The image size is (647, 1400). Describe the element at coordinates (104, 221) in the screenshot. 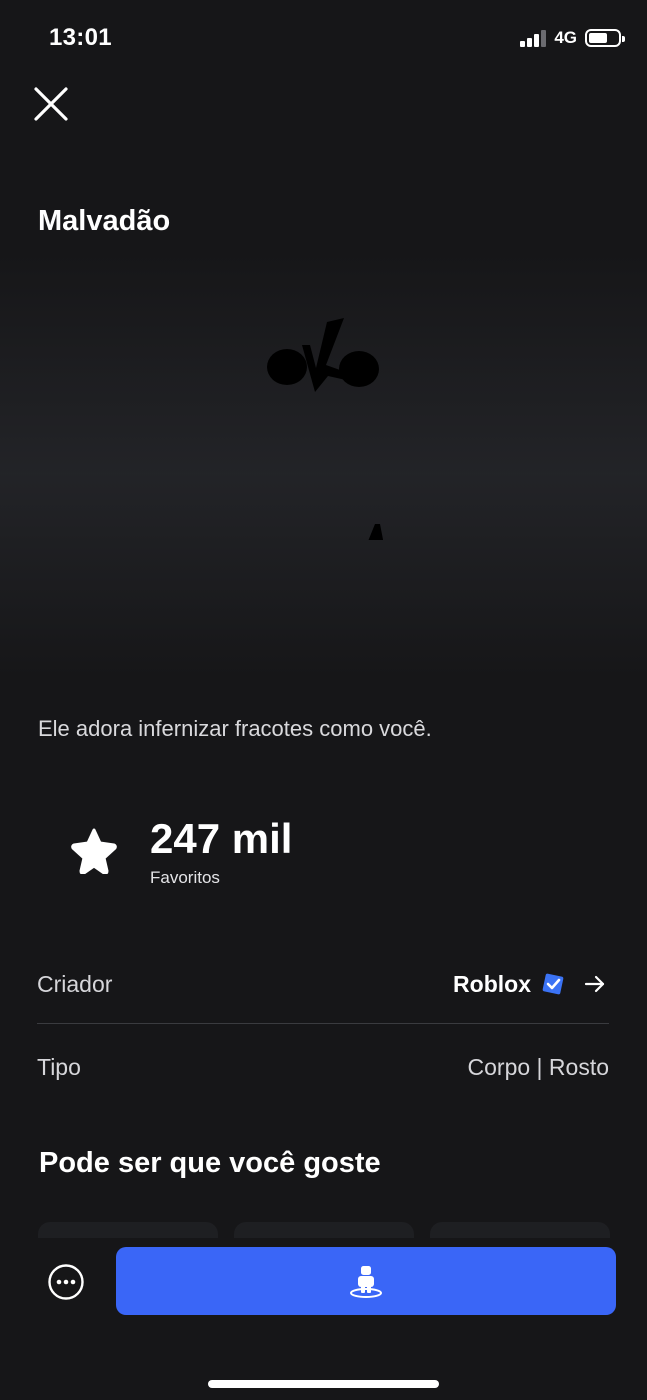

I see `item-title: Malvadão` at that location.